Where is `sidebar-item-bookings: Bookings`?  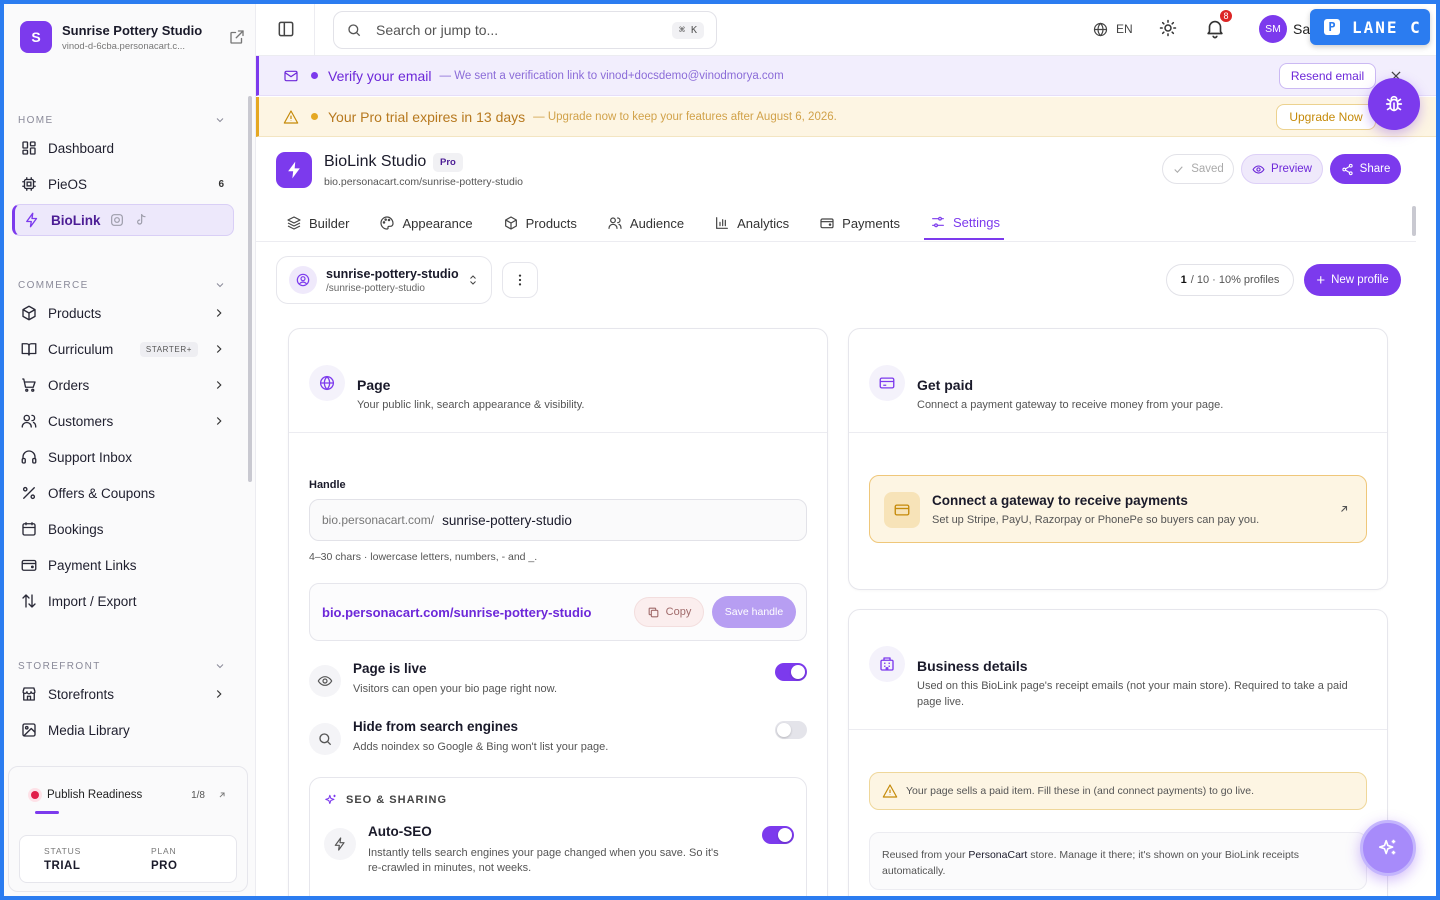 sidebar-item-bookings: Bookings is located at coordinates (123, 529).